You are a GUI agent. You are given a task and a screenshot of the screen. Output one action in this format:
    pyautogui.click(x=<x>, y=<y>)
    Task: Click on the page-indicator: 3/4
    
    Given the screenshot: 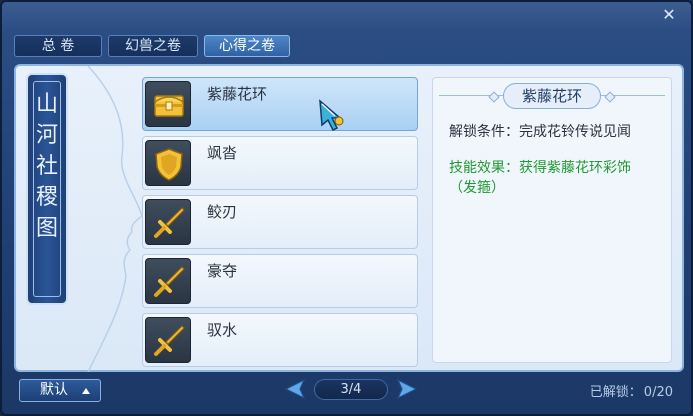 What is the action you would take?
    pyautogui.click(x=351, y=389)
    